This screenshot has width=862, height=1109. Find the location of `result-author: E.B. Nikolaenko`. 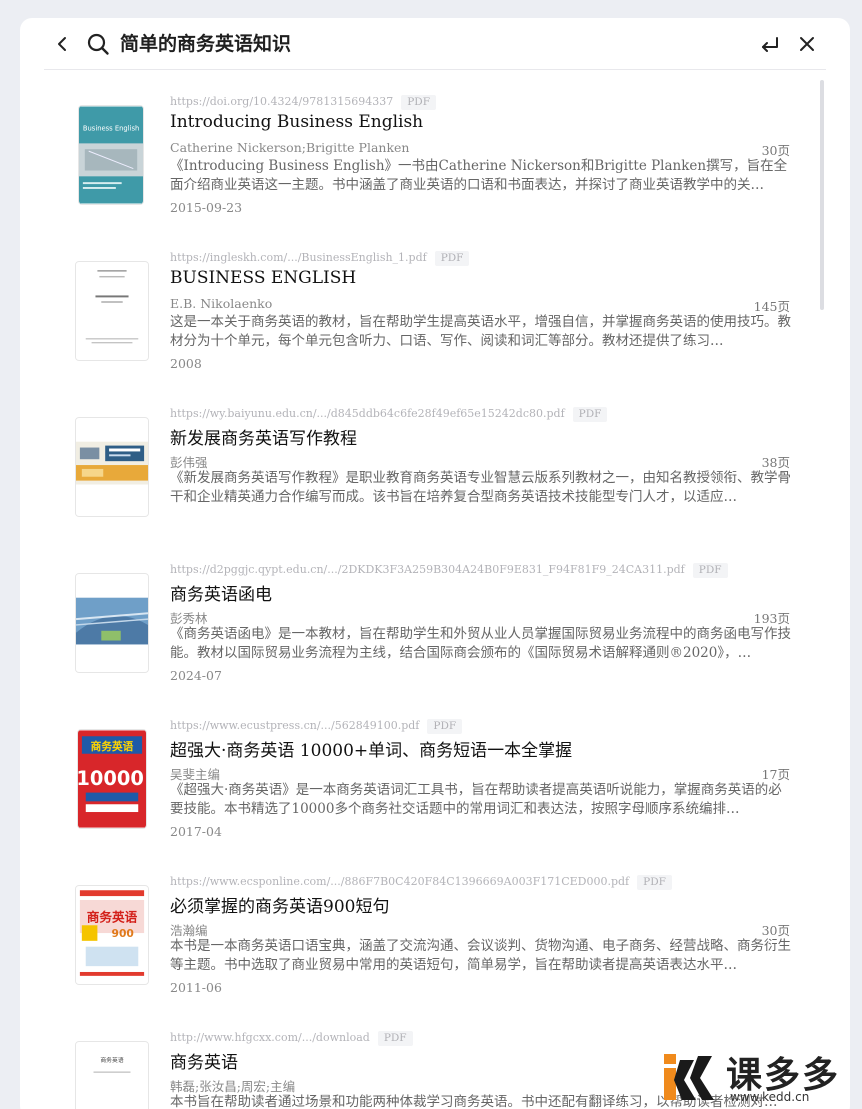

result-author: E.B. Nikolaenko is located at coordinates (221, 303).